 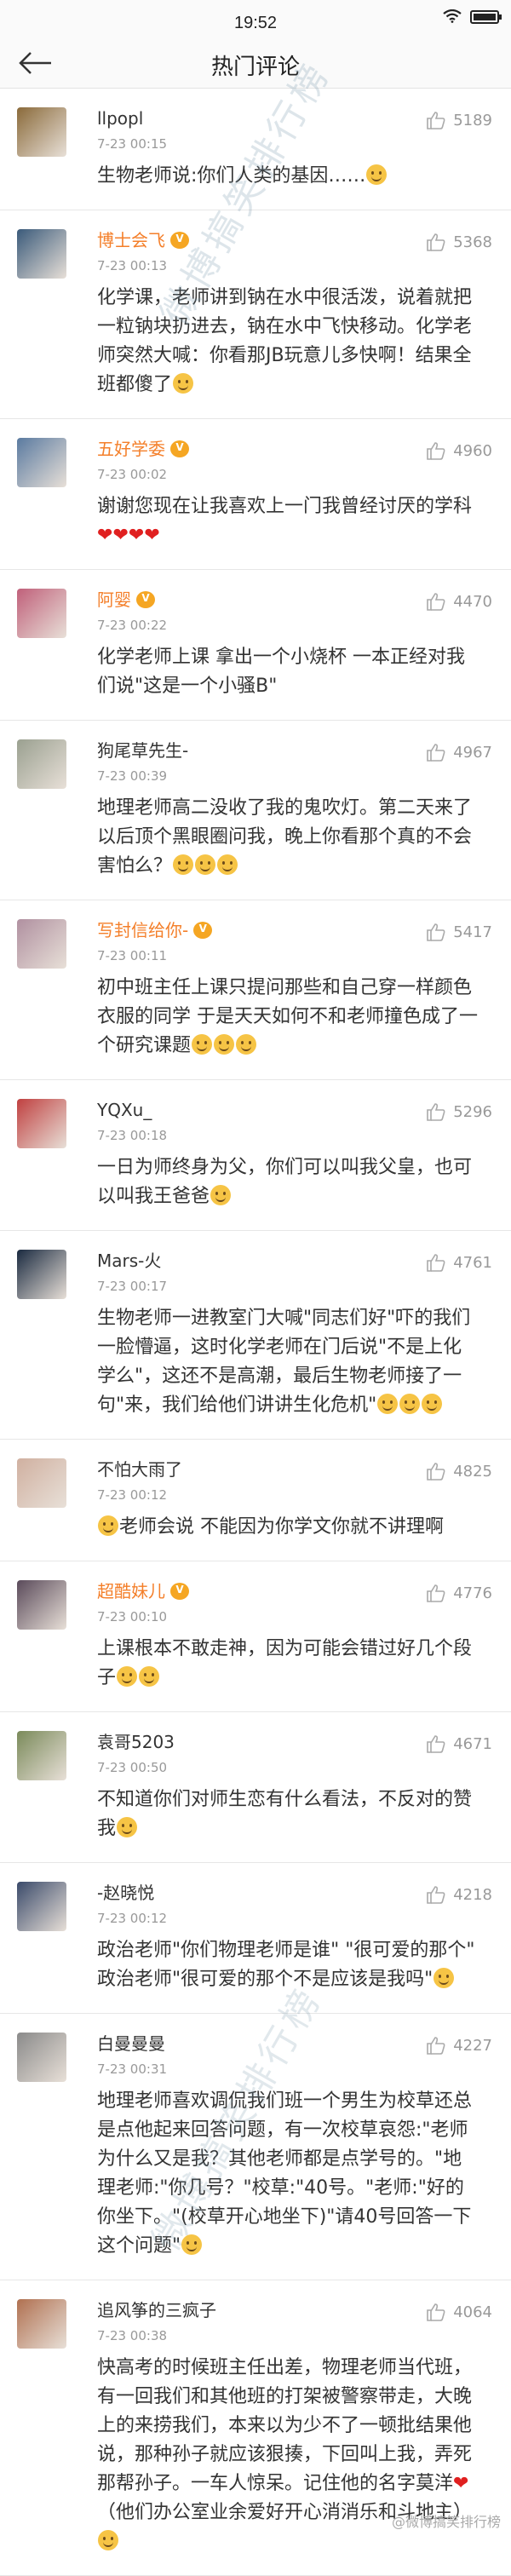 I want to click on like-button: 5417, so click(x=459, y=932).